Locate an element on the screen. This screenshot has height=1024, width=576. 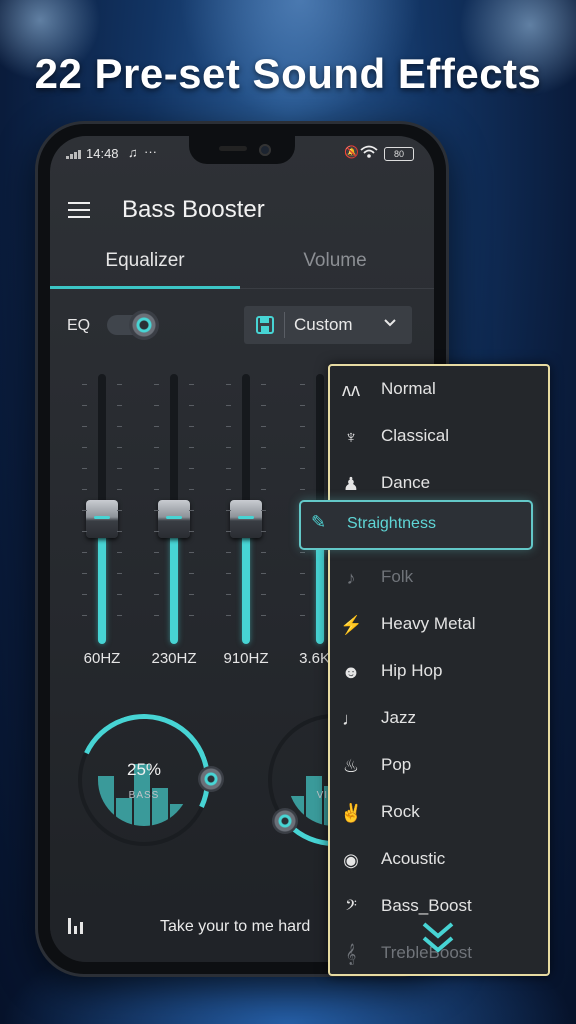
tab-equalizer: Equalizer is located at coordinates (145, 261).